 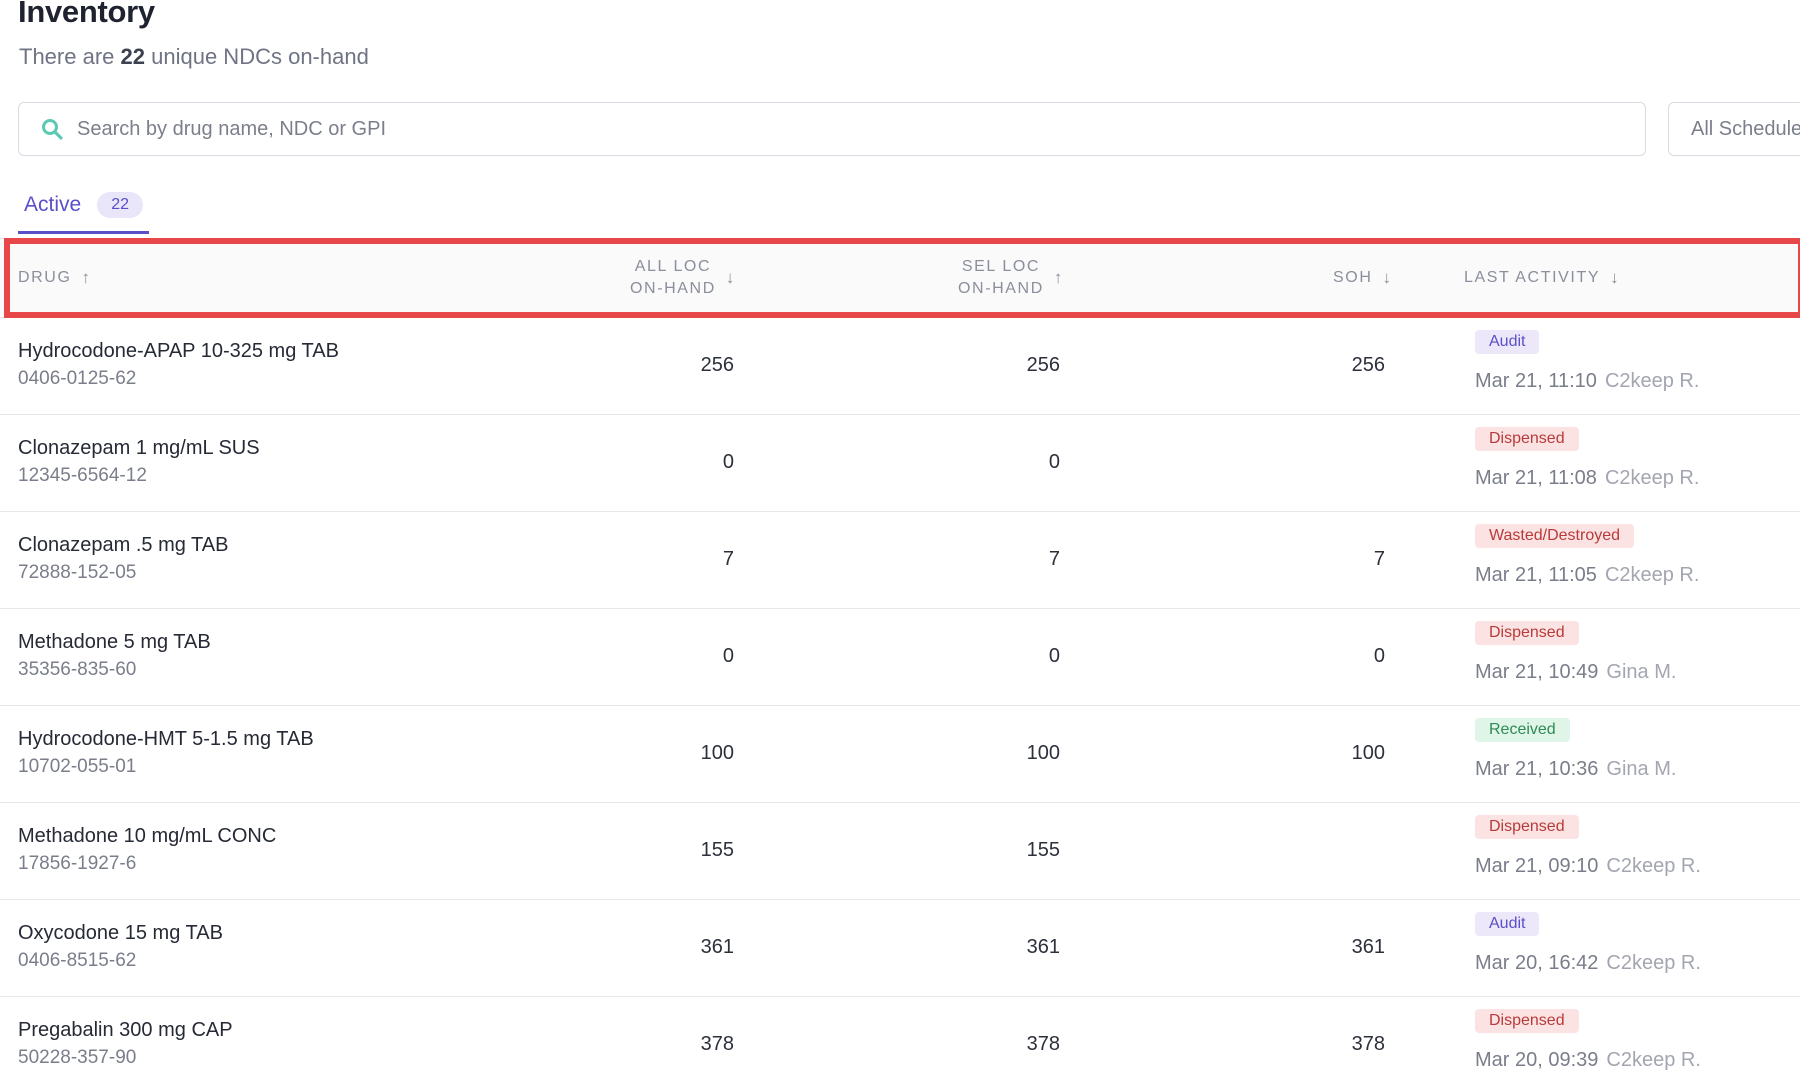 I want to click on last-activity: Mar 21, 11:08 C2keep R., so click(x=1587, y=478).